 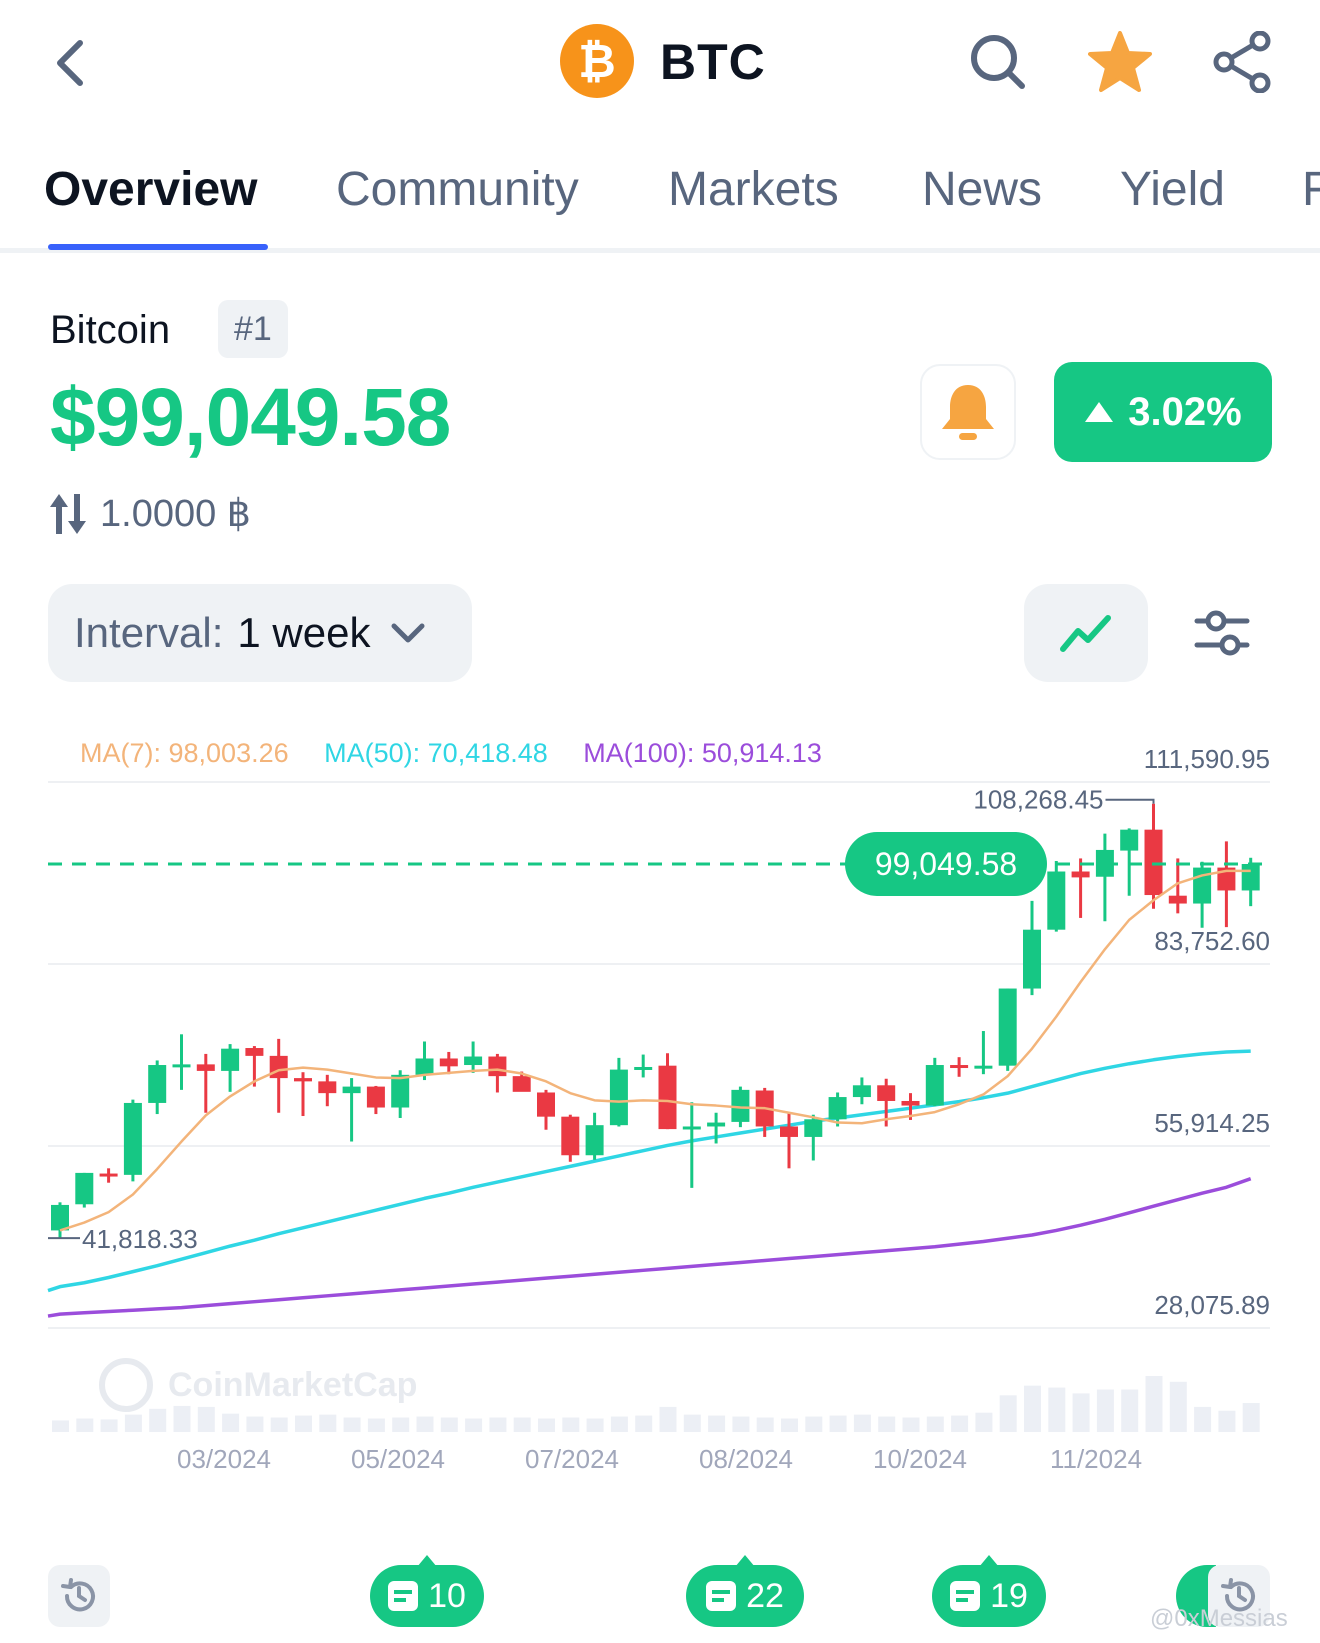 I want to click on news-marker-2: 22, so click(x=745, y=1591).